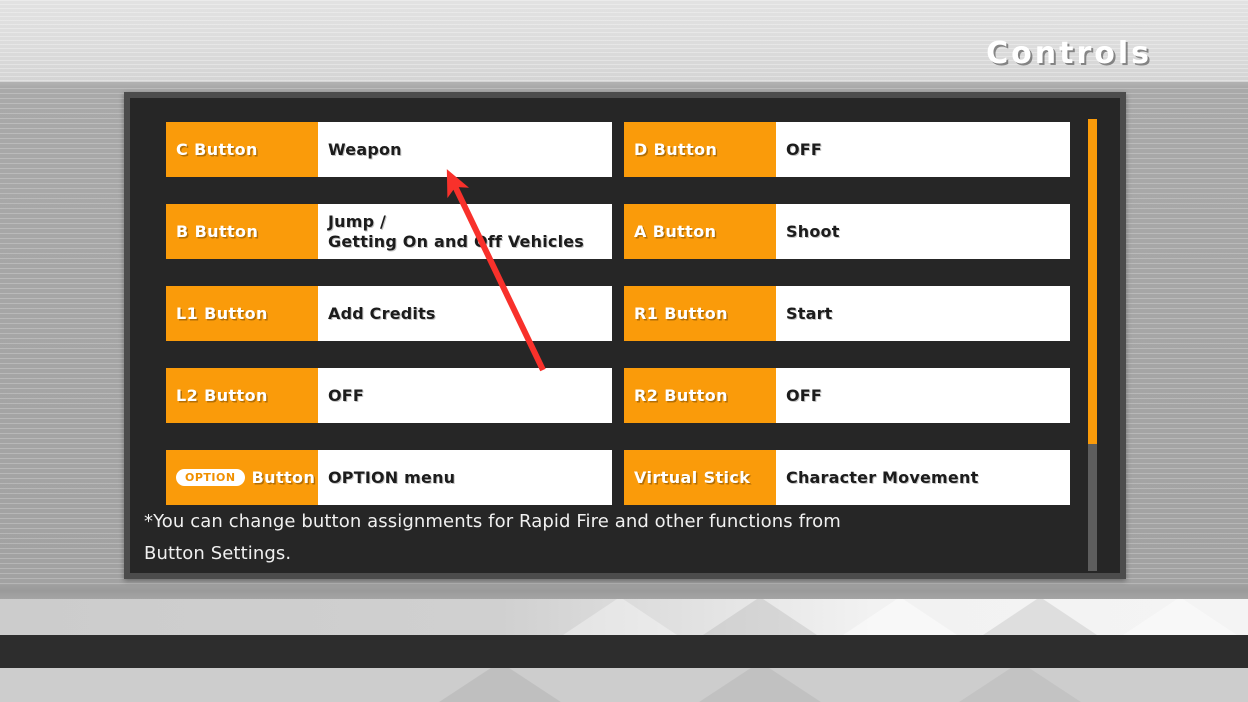  Describe the element at coordinates (847, 395) in the screenshot. I see `control-entry-r2-button: R2 Button OFF` at that location.